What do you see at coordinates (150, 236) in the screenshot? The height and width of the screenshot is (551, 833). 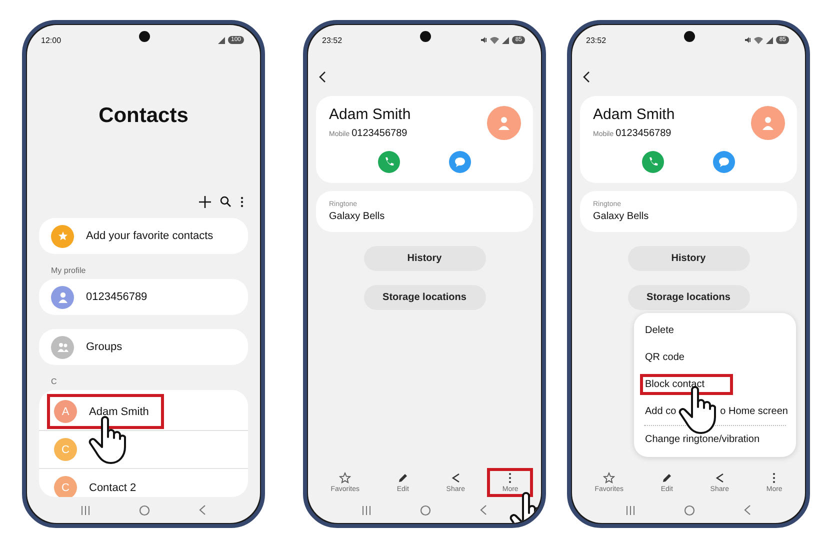 I see `favorites-label: Add your favorite contacts` at bounding box center [150, 236].